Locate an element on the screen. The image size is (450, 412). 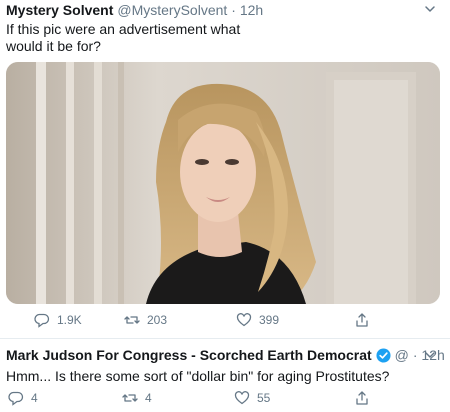
like-count: 55 is located at coordinates (264, 398).